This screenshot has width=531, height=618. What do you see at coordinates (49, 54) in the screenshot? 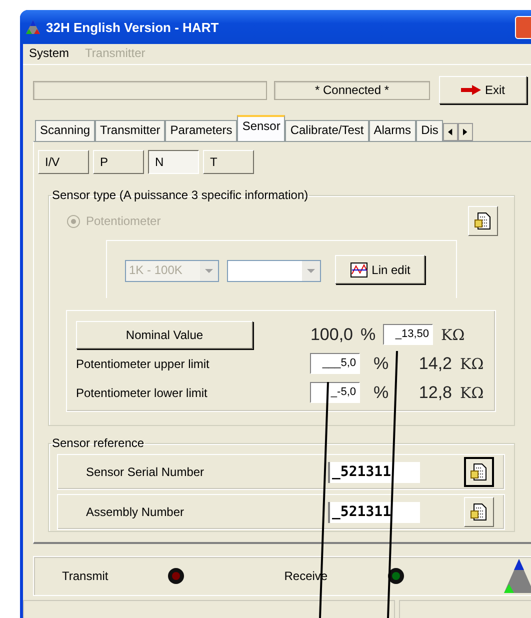
I see `menu-item: System` at bounding box center [49, 54].